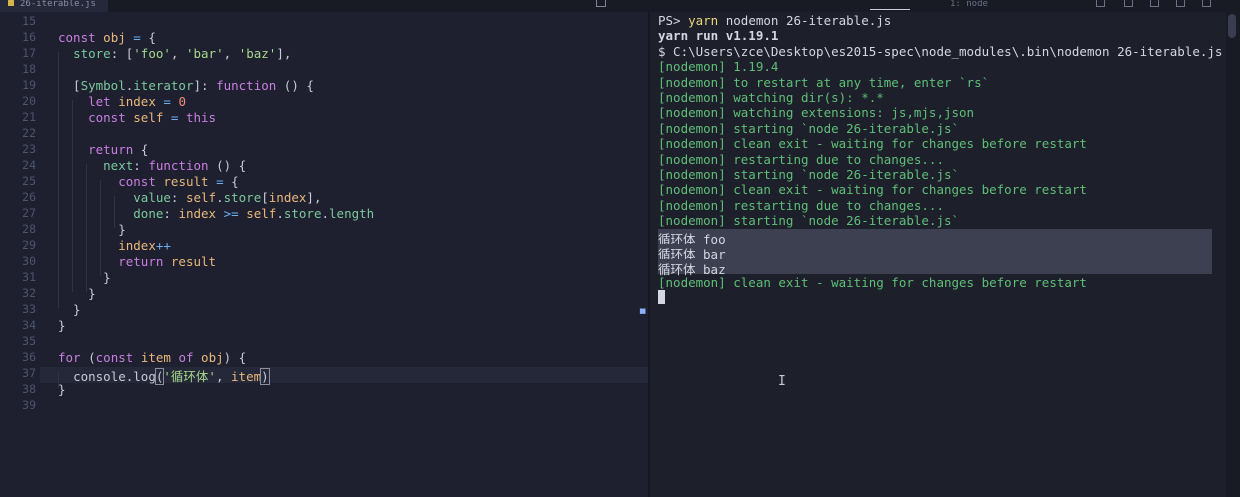 The image size is (1240, 497). What do you see at coordinates (29, 197) in the screenshot?
I see `line-number: 26` at bounding box center [29, 197].